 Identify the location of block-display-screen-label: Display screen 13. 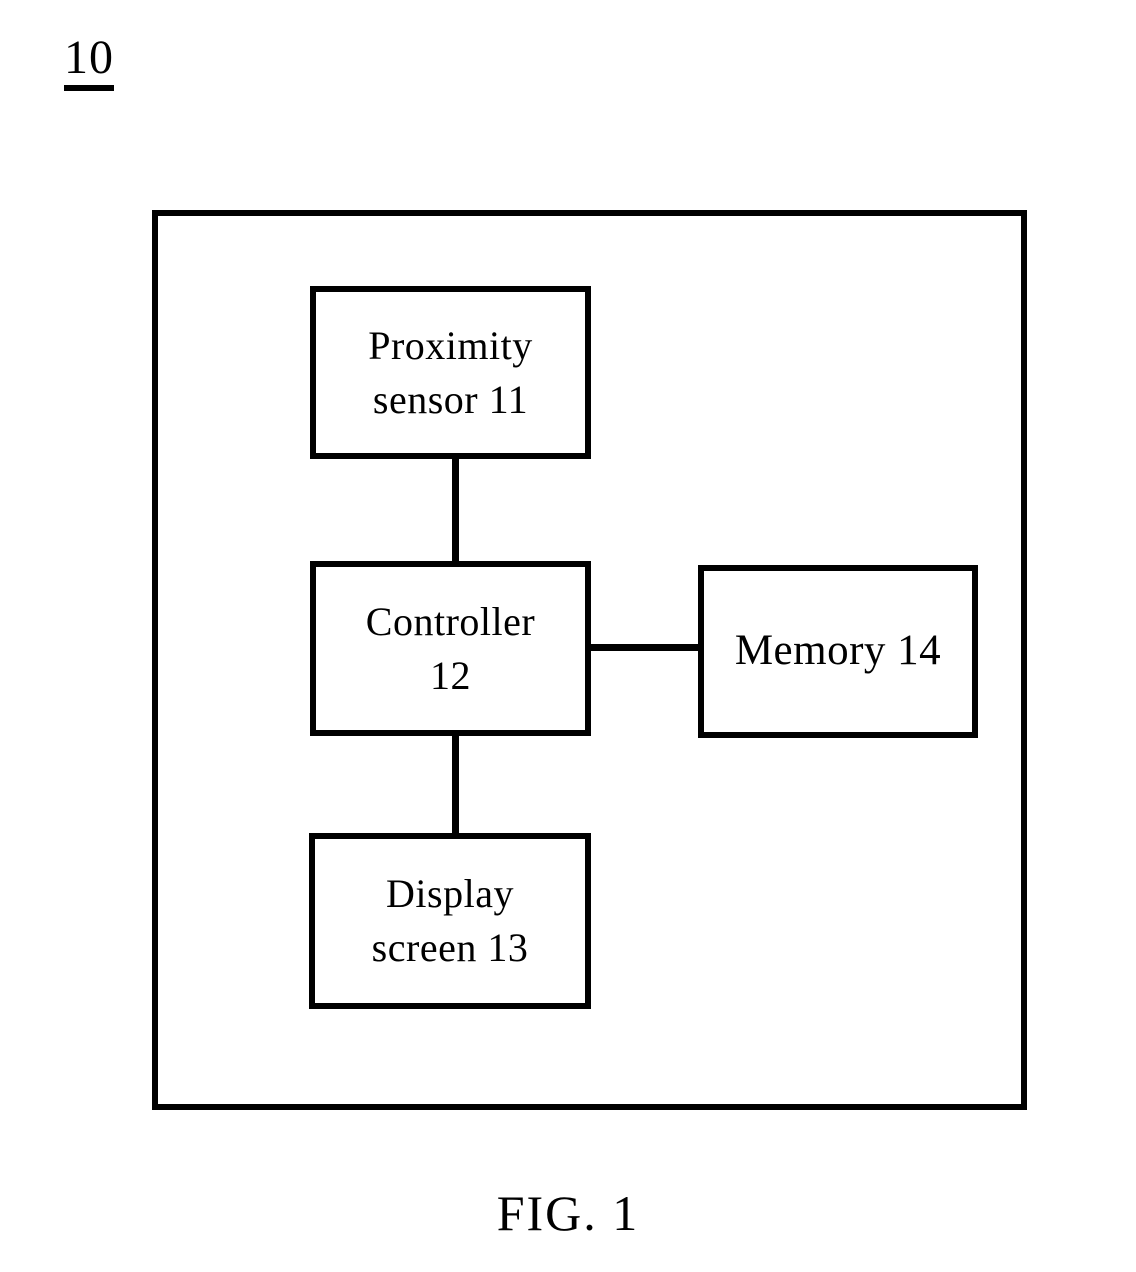
(450, 920).